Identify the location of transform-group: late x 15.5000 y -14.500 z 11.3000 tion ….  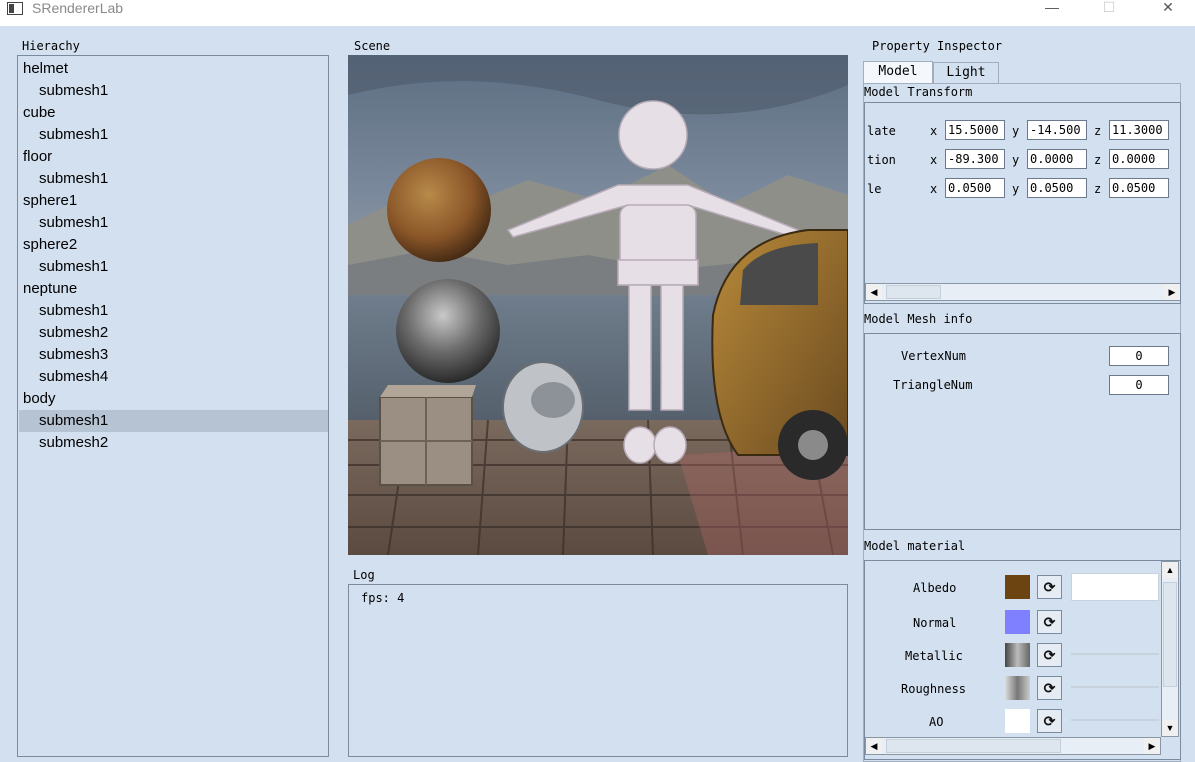
(1022, 203).